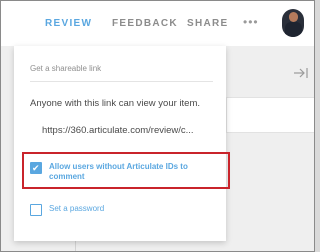 This screenshot has width=320, height=252. Describe the element at coordinates (301, 73) in the screenshot. I see `collapse-panel-icon` at that location.